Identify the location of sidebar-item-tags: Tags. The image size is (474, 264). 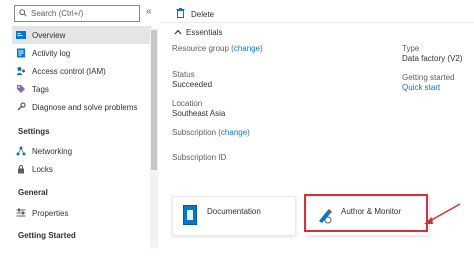
(82, 89).